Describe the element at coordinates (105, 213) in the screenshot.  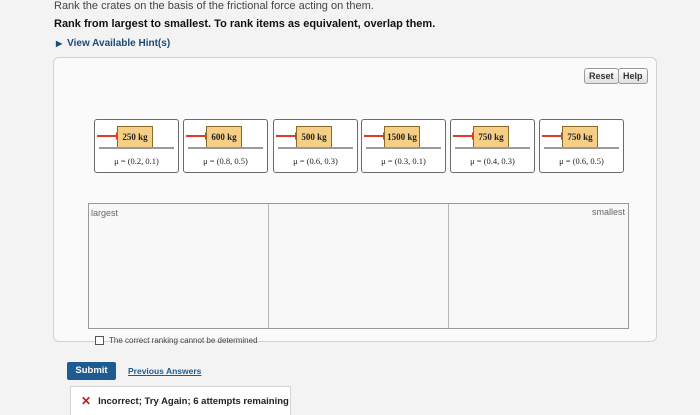
I see `largest-label: largest` at that location.